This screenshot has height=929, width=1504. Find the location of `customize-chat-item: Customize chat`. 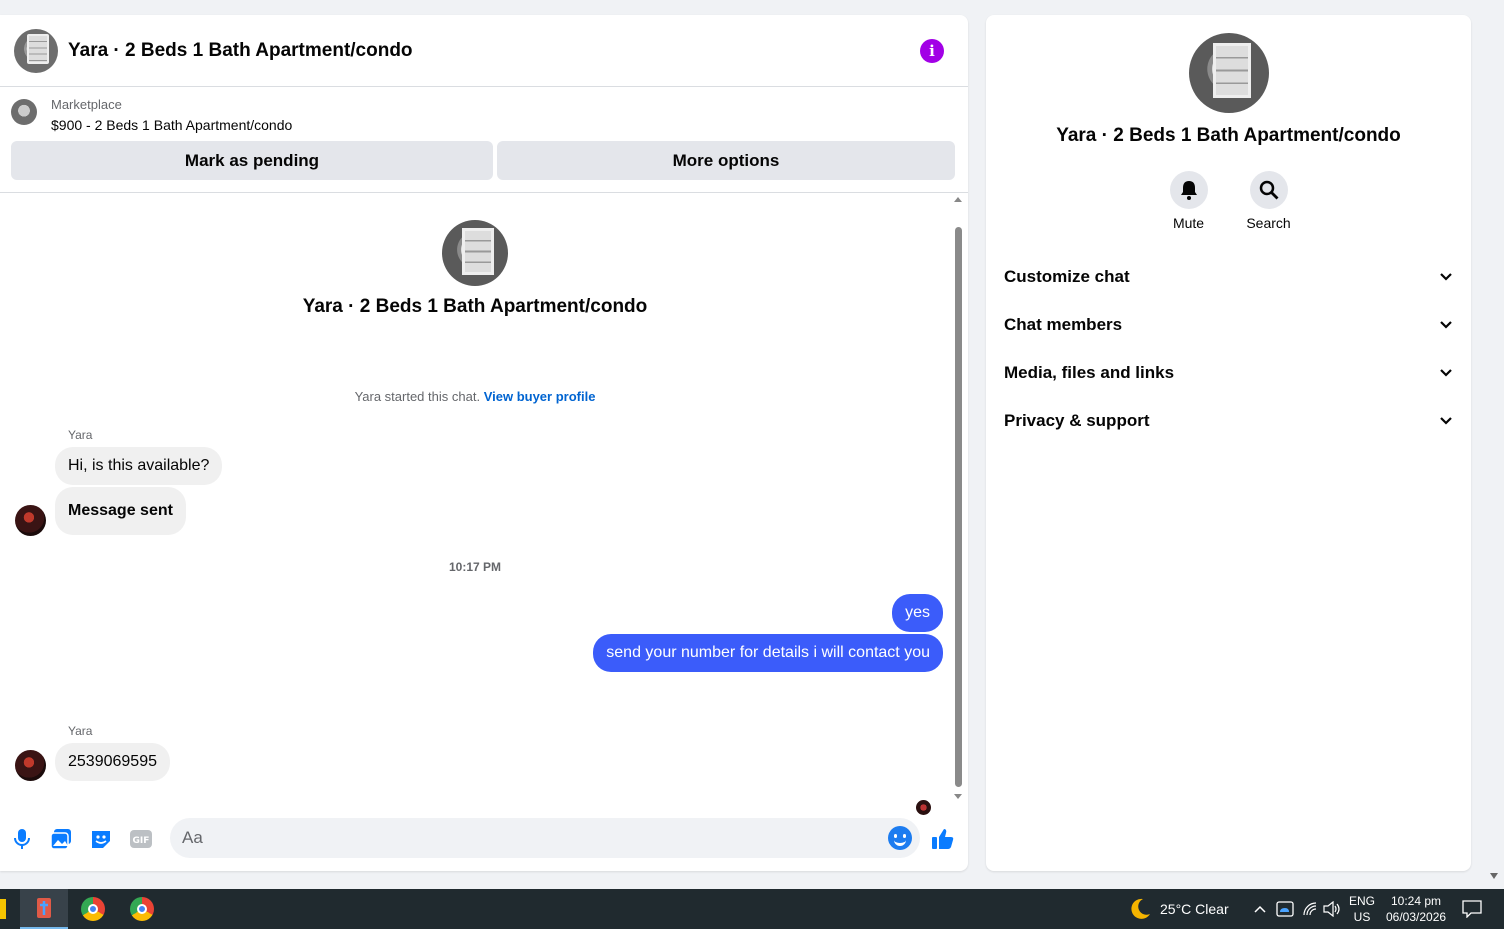

customize-chat-item: Customize chat is located at coordinates (1228, 277).